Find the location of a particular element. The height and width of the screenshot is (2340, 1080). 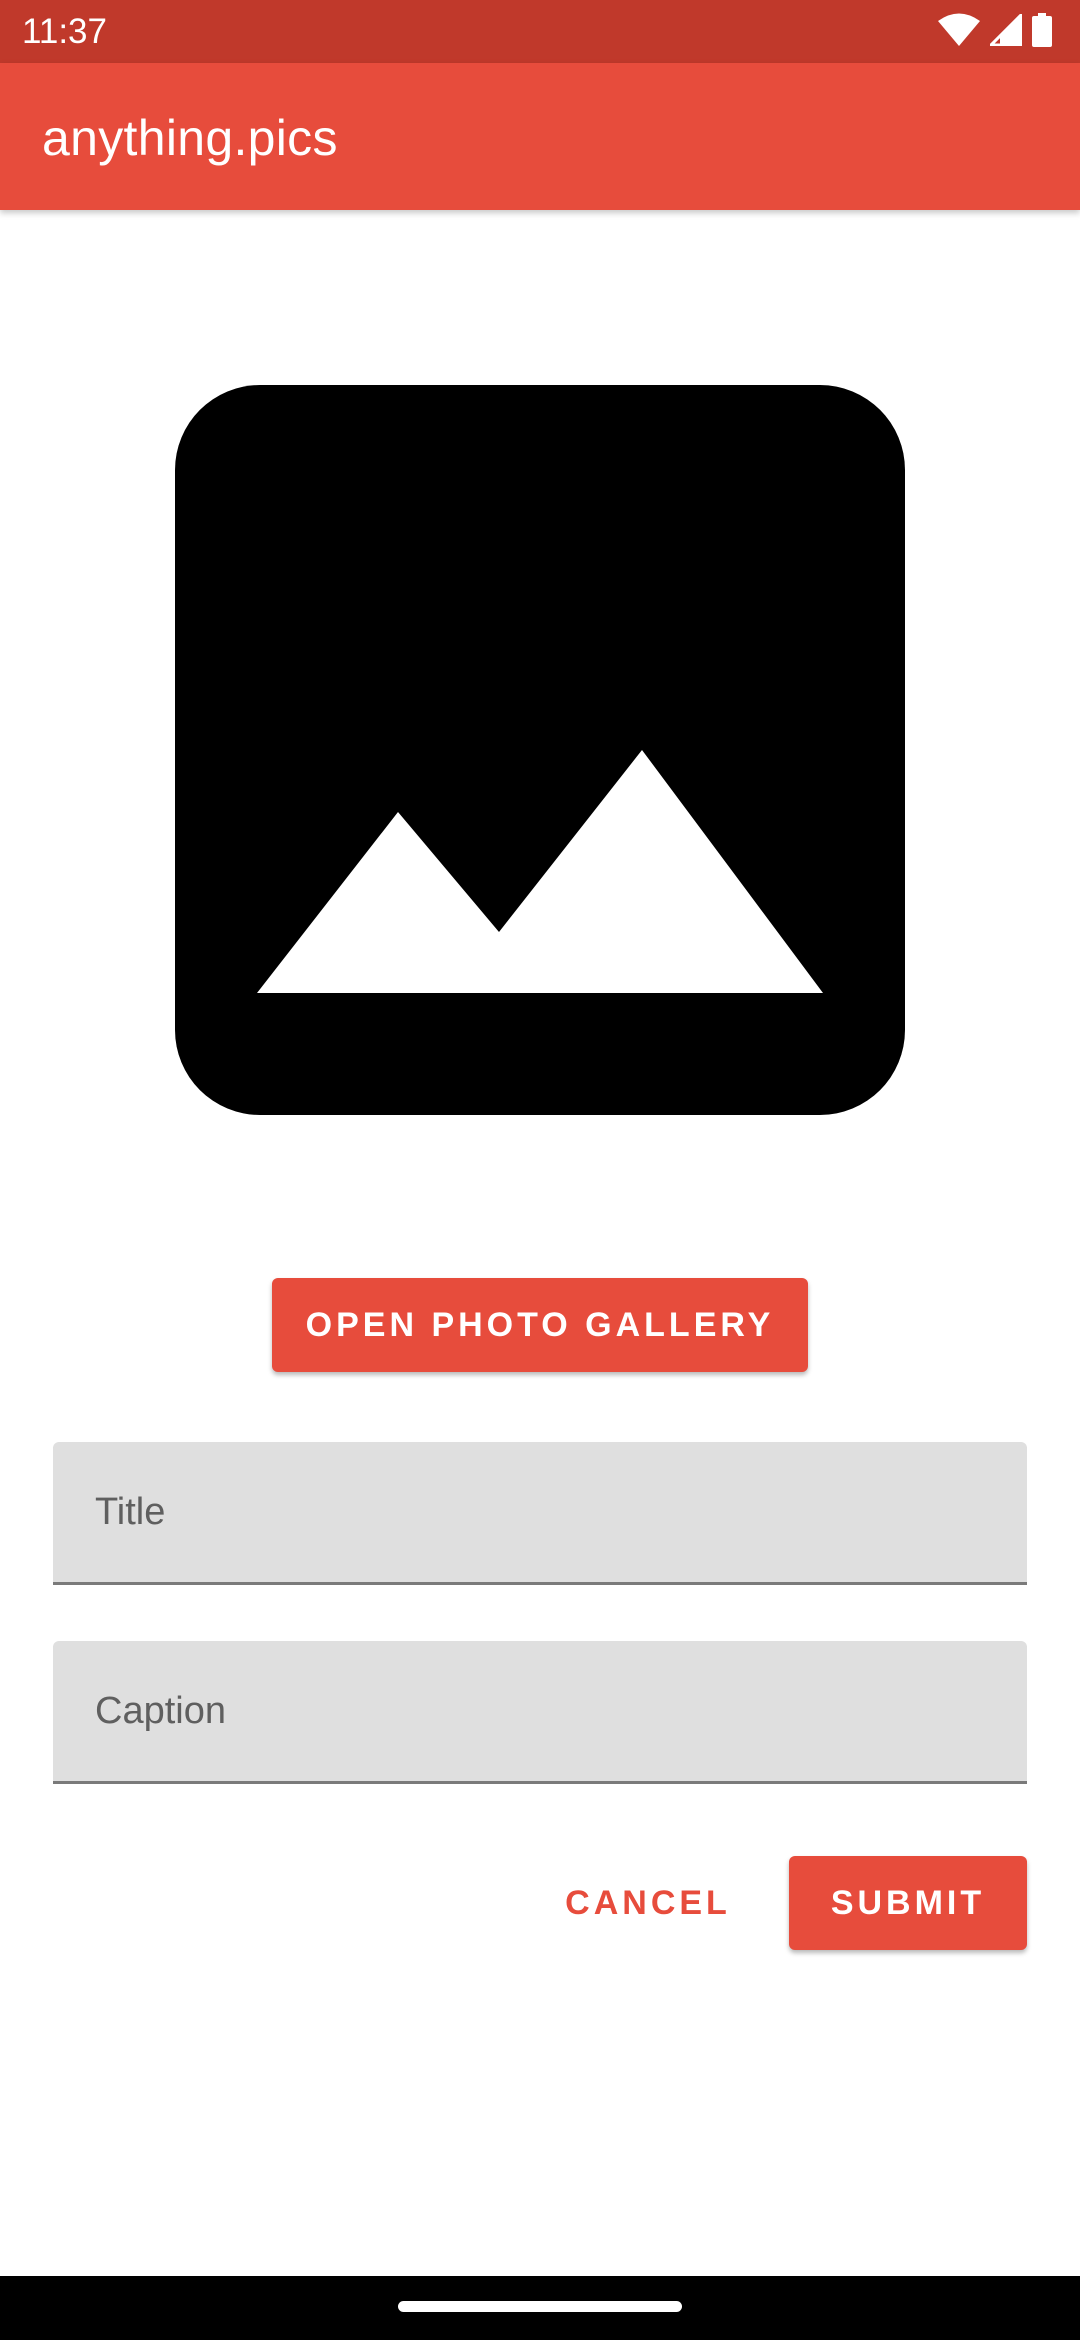

cell-signal-icon is located at coordinates (1005, 30).